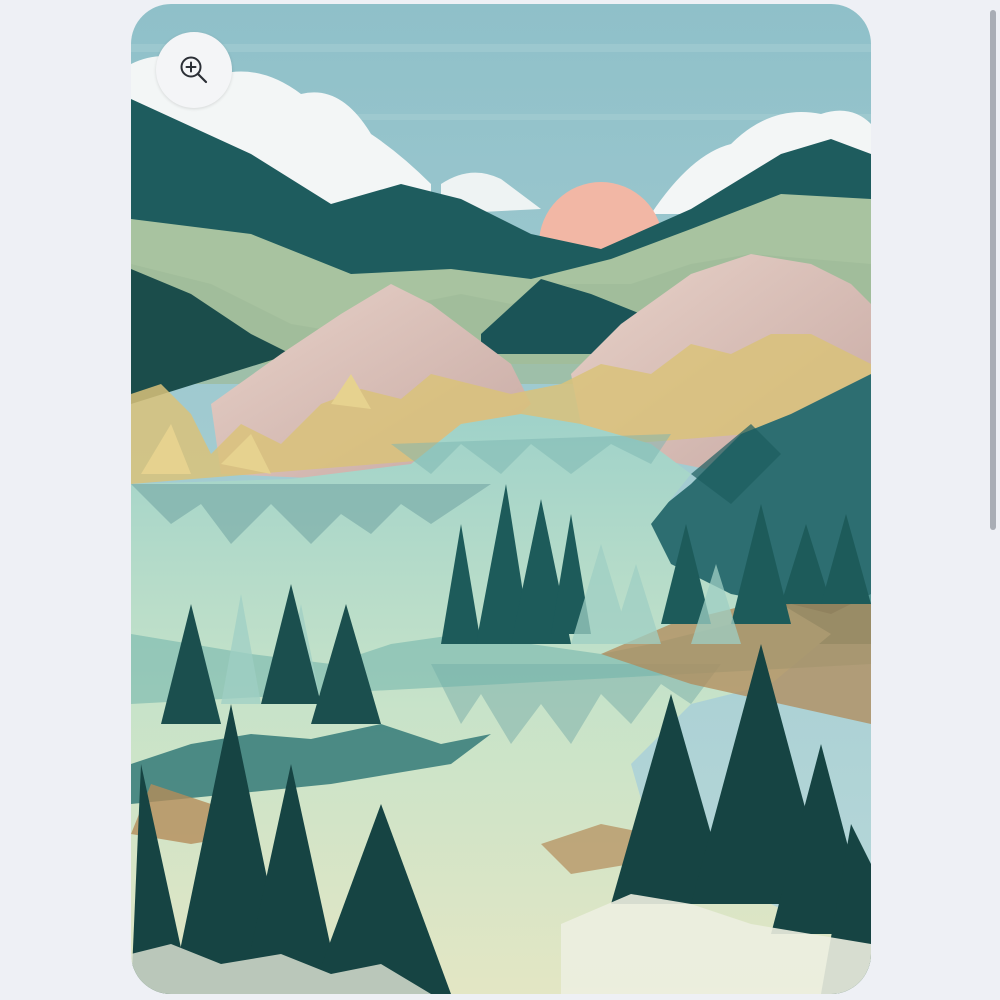 The image size is (1000, 1000). I want to click on zoom-in-button, so click(194, 70).